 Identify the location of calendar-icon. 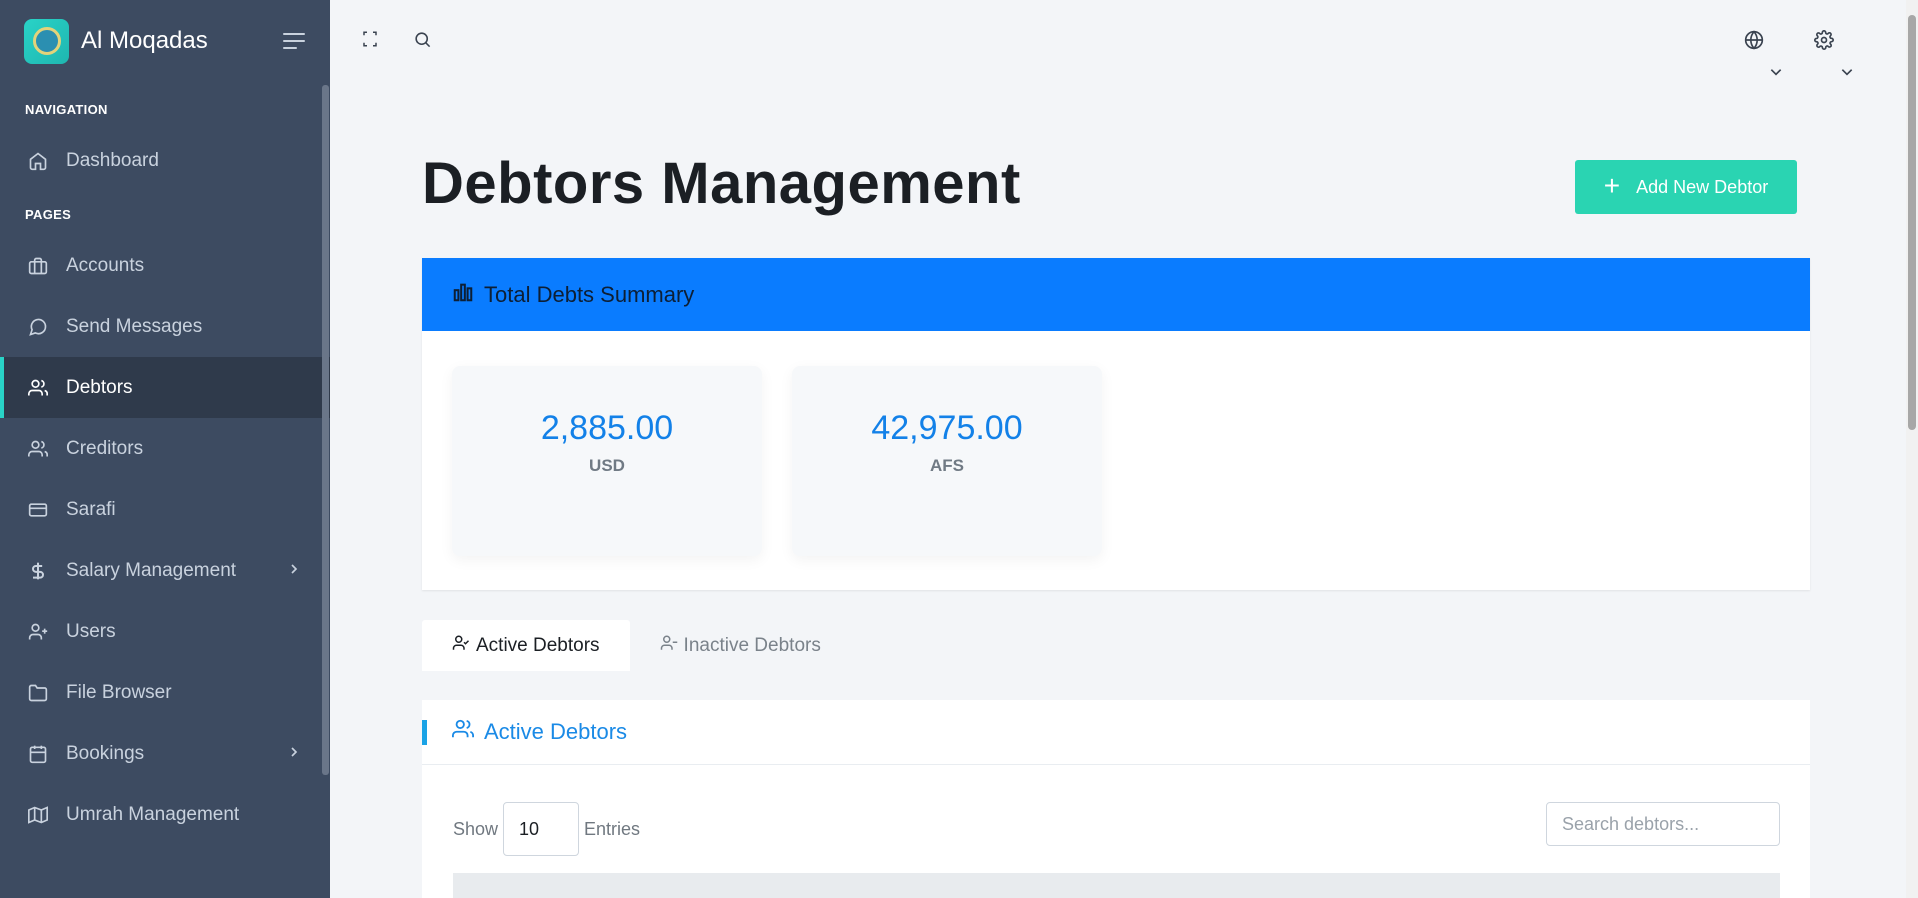
(38, 754).